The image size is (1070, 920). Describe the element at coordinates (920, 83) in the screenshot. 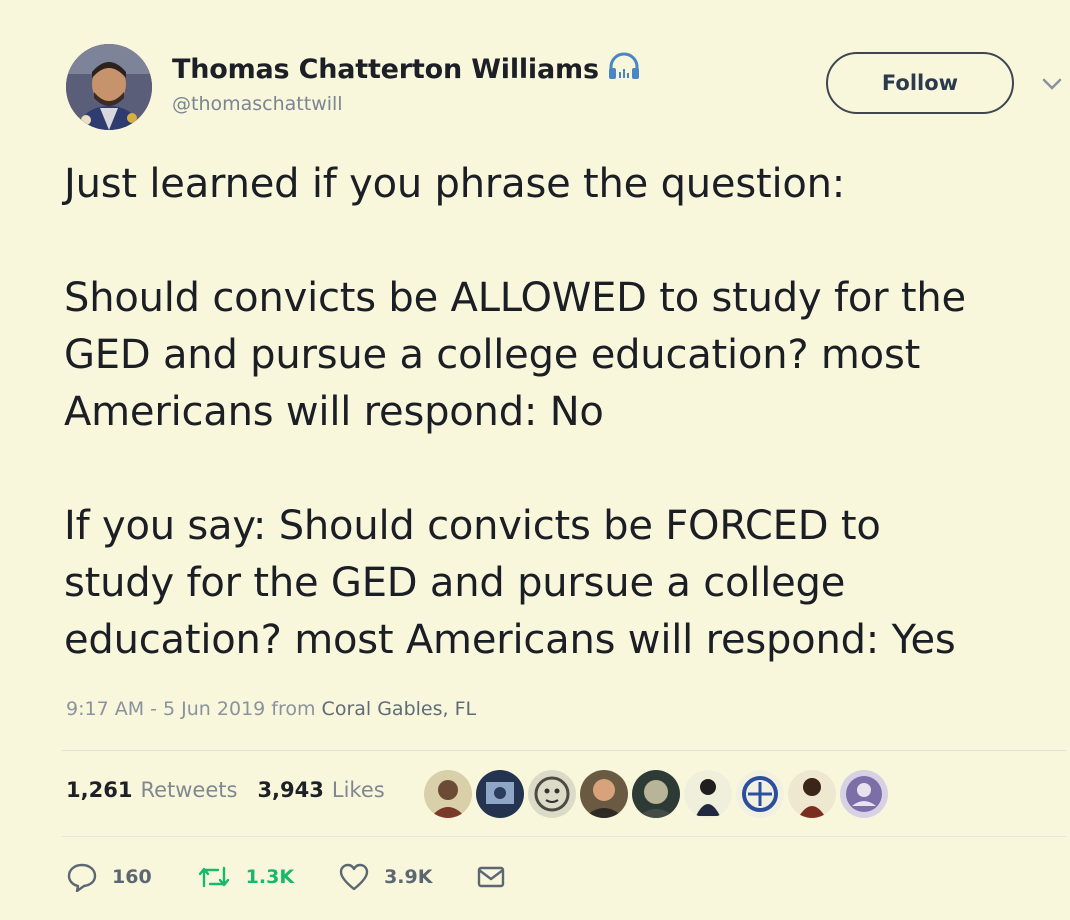

I see `follow-button: Follow` at that location.